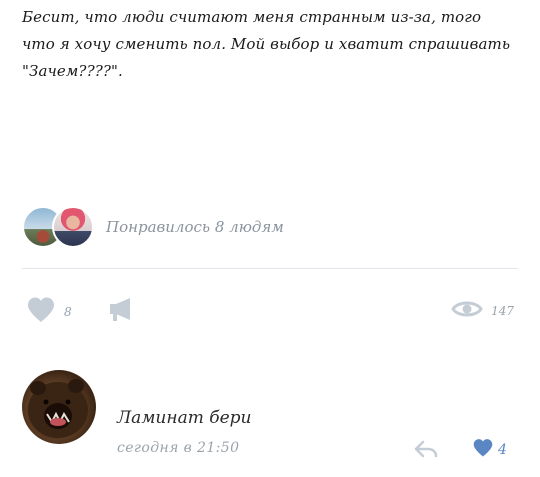  Describe the element at coordinates (184, 418) in the screenshot. I see `comment-author-name: Ламинат бери` at that location.